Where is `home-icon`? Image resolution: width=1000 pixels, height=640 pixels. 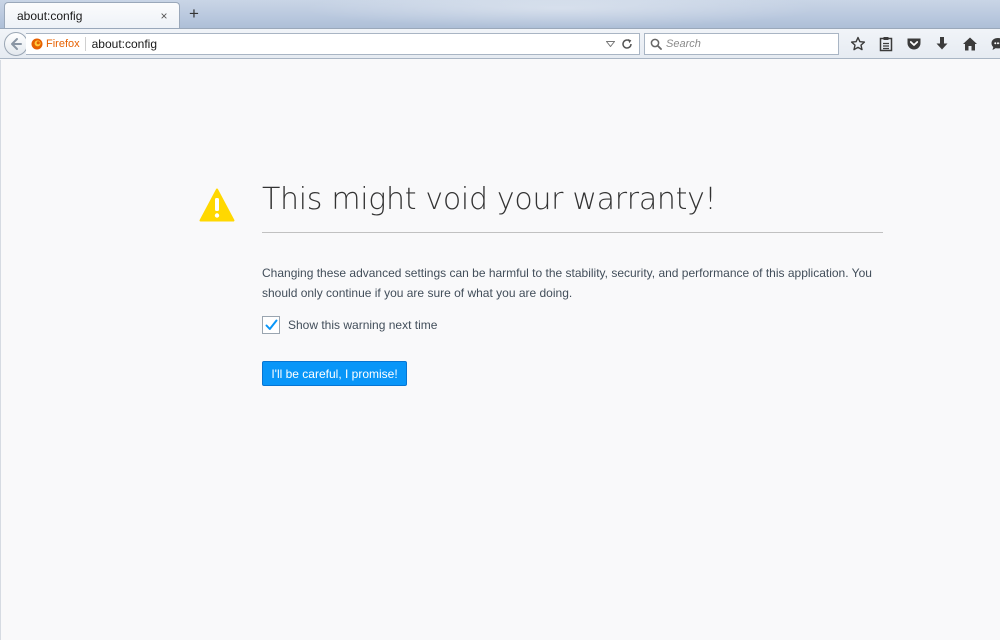
home-icon is located at coordinates (970, 44).